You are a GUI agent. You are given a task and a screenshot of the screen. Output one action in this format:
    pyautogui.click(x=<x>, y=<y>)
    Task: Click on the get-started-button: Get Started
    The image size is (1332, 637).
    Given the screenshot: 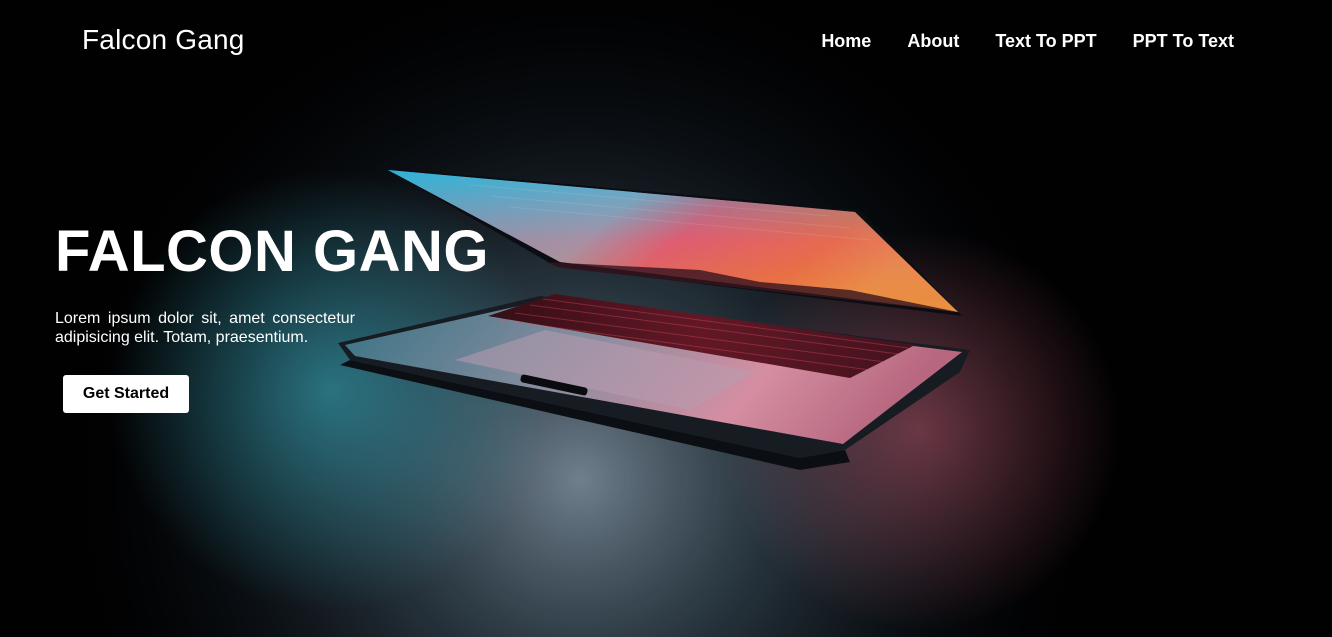 What is the action you would take?
    pyautogui.click(x=126, y=394)
    